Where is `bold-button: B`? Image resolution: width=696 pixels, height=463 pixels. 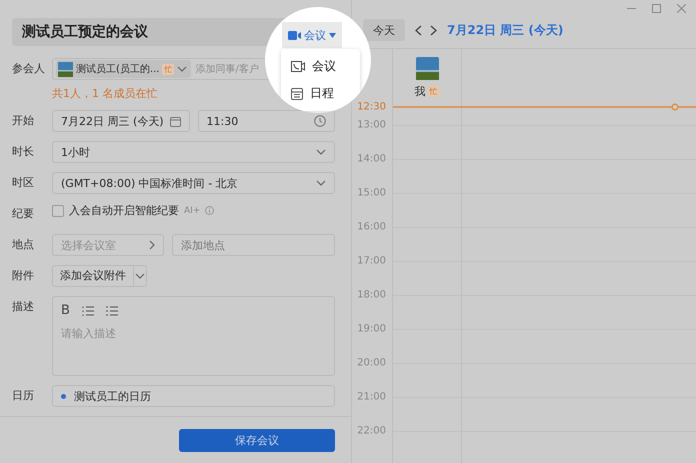 bold-button: B is located at coordinates (65, 310).